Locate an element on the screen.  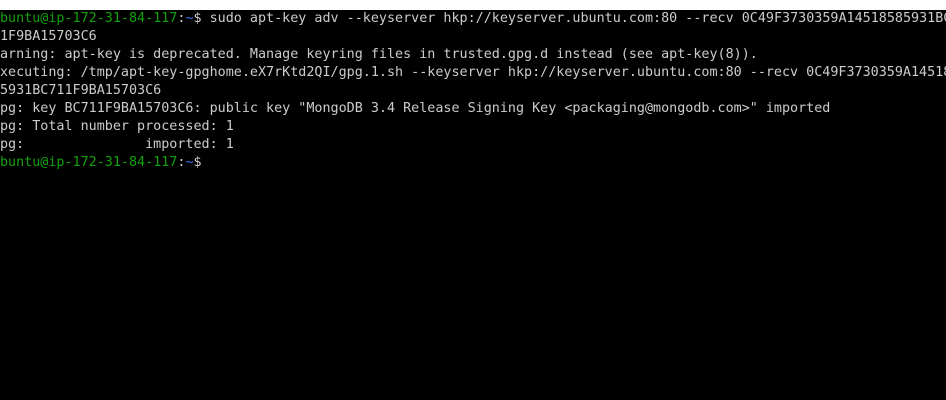
text-cursor is located at coordinates (206, 161).